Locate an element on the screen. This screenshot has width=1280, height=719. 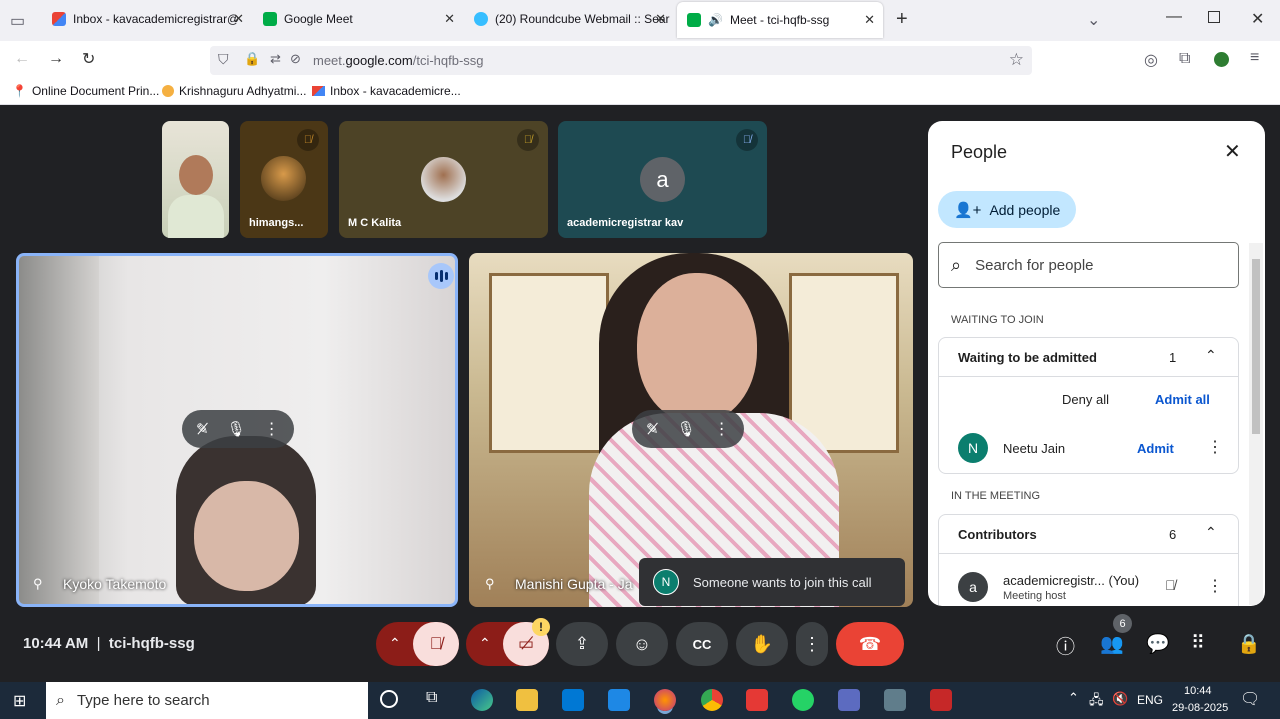
network-icon: 🖧 is located at coordinates (1096, 702).